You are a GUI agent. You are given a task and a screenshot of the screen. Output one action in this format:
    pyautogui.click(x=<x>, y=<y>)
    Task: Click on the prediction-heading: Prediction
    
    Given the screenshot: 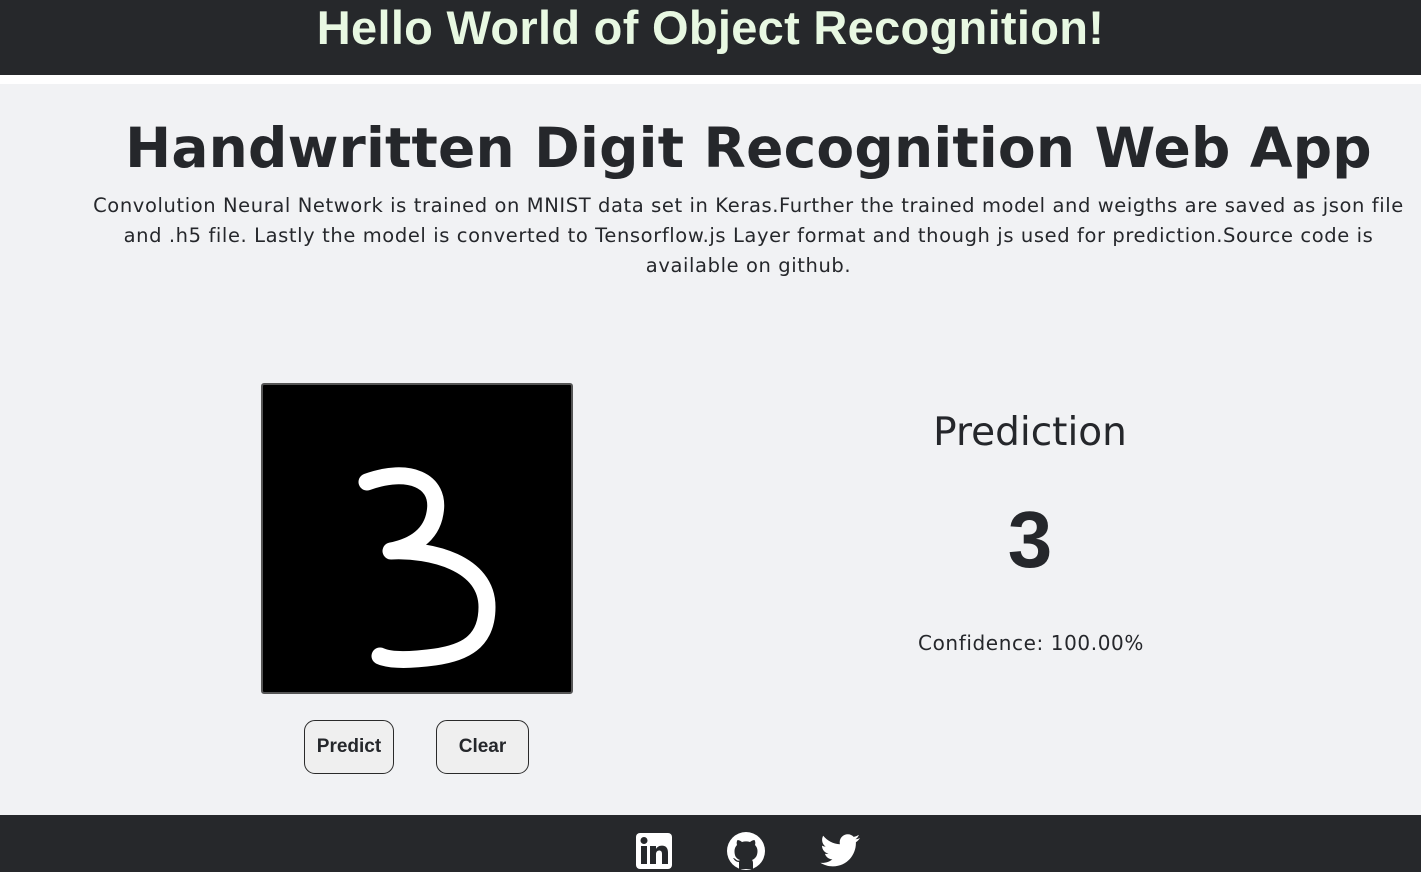 What is the action you would take?
    pyautogui.click(x=1030, y=432)
    